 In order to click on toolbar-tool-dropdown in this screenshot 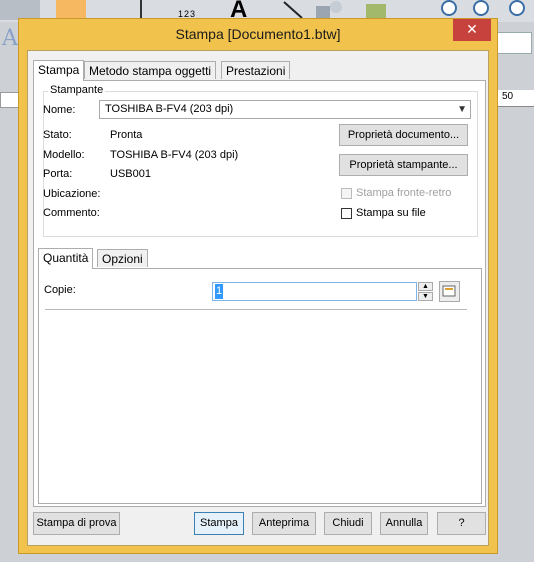, I will do `click(20, 10)`.